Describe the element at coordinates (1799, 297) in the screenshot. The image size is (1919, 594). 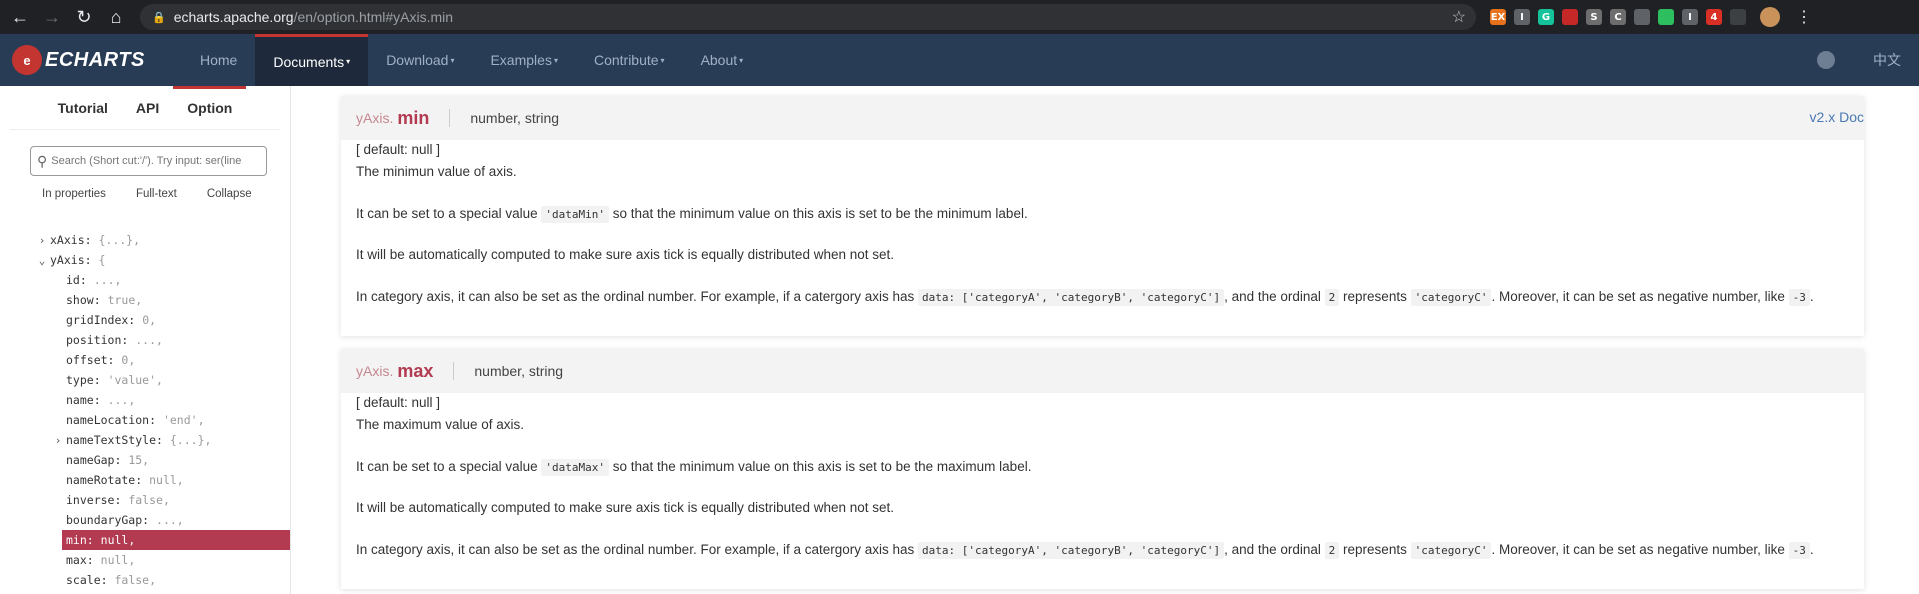
I see `inline-code: -3` at that location.